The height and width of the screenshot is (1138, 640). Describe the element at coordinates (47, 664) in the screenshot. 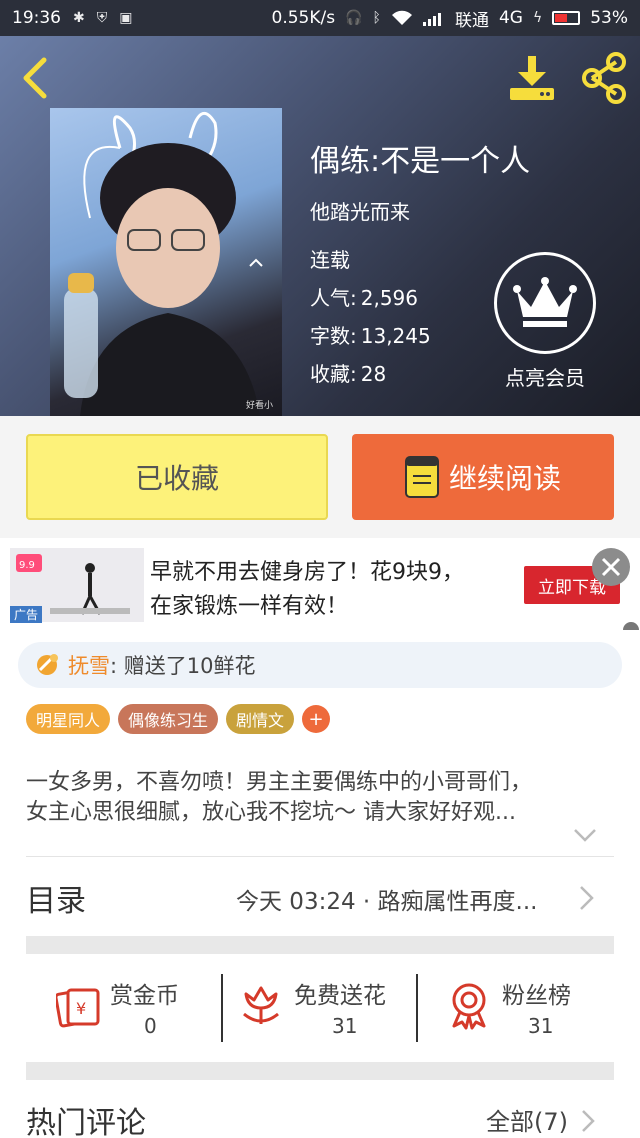

I see `flower-icon` at that location.